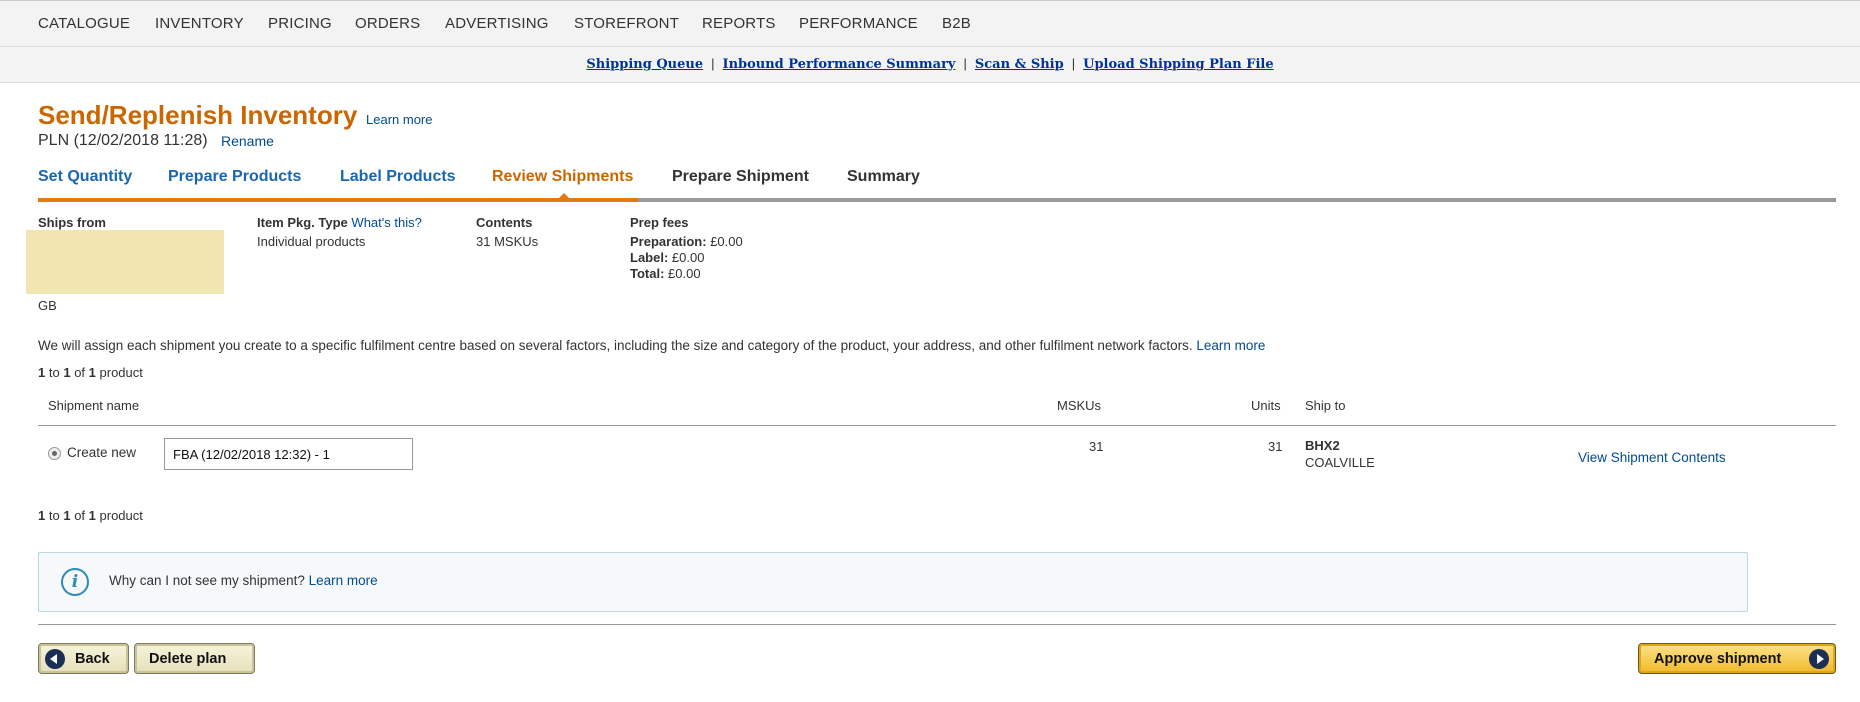 The width and height of the screenshot is (1860, 702). I want to click on create-new-label: Create new, so click(102, 452).